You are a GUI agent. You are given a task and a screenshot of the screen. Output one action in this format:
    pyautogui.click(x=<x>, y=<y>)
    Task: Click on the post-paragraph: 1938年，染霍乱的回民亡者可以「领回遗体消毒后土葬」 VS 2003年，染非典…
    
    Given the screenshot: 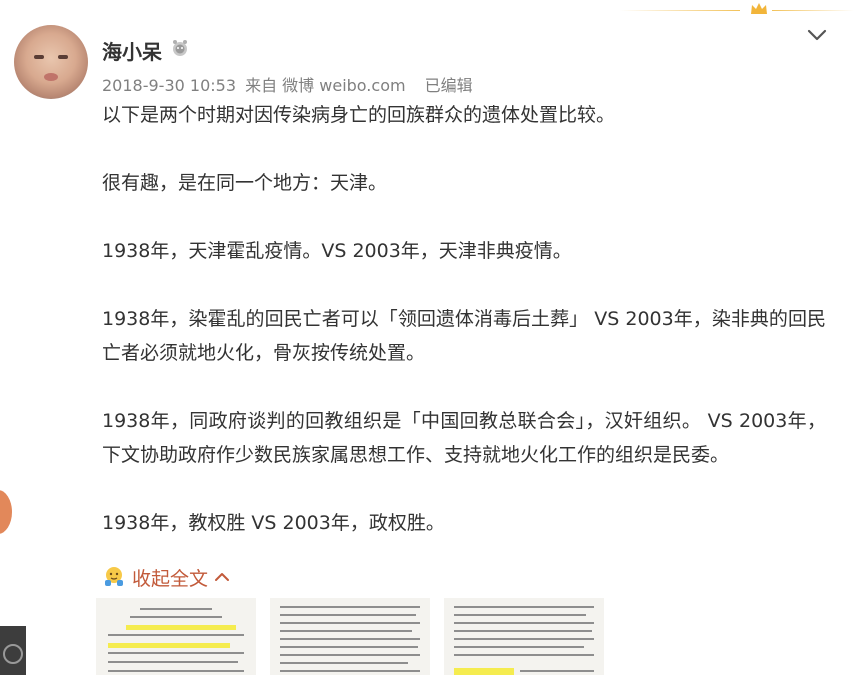 What is the action you would take?
    pyautogui.click(x=464, y=336)
    